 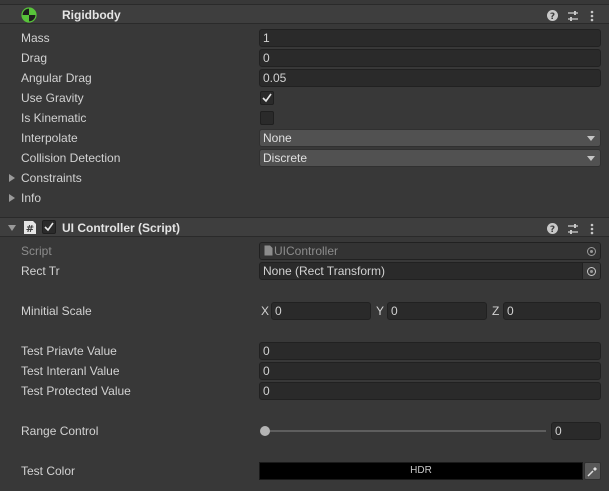 I want to click on use-gravity-checkbox, so click(x=267, y=98).